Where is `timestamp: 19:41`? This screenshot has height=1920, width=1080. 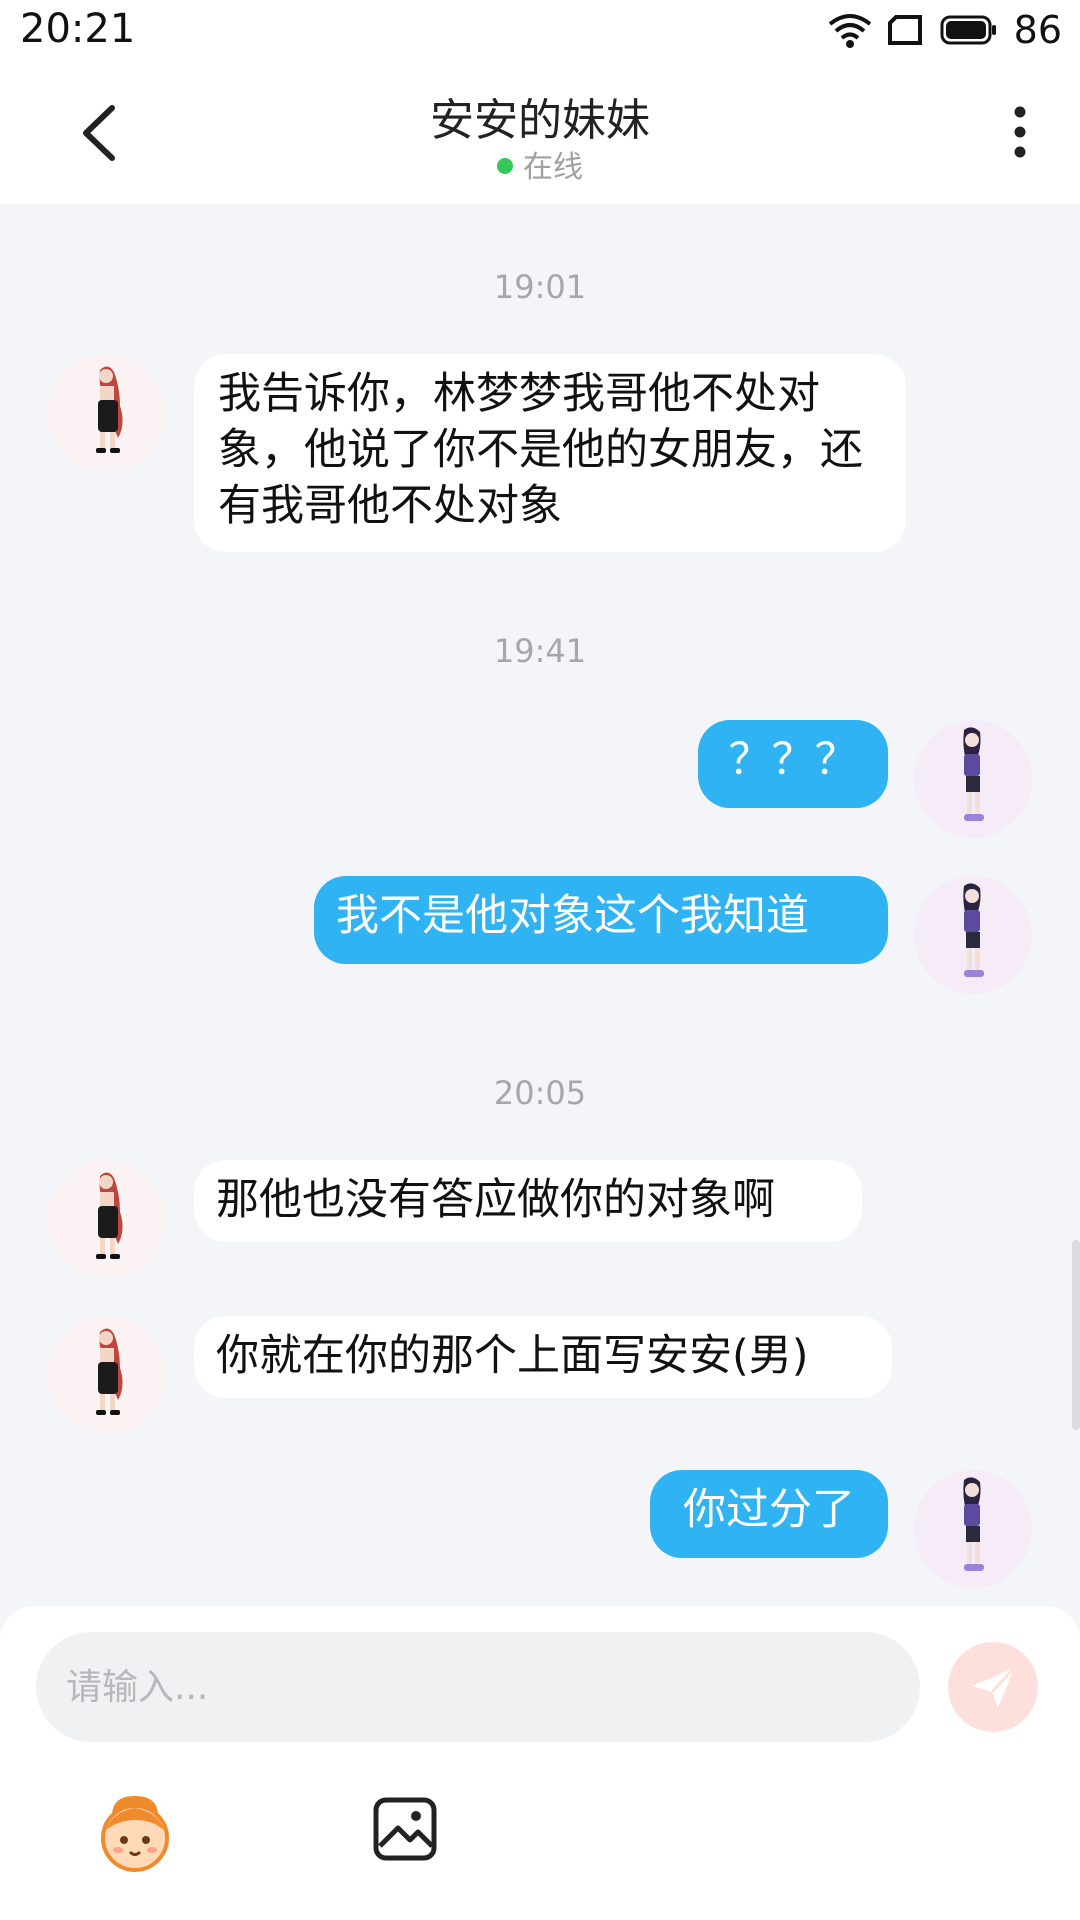
timestamp: 19:41 is located at coordinates (540, 651).